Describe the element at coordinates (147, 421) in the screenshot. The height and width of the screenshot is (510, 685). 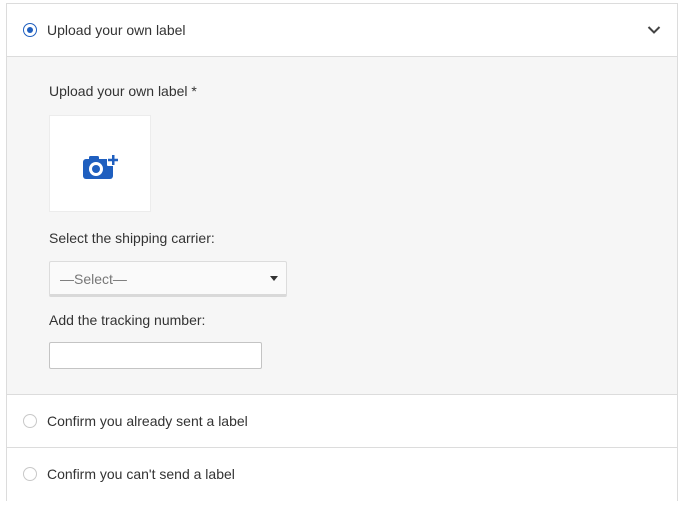
I see `confirm-sent-label: Confirm you already sent a label` at that location.